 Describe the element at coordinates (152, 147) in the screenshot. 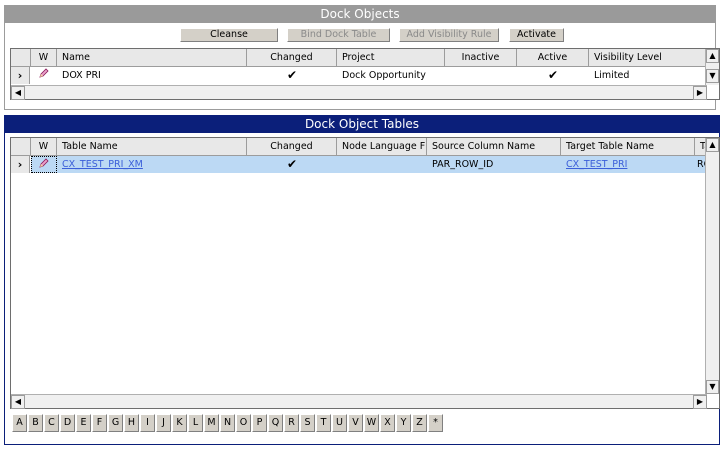

I see `column-header-table-name: Table Name` at that location.